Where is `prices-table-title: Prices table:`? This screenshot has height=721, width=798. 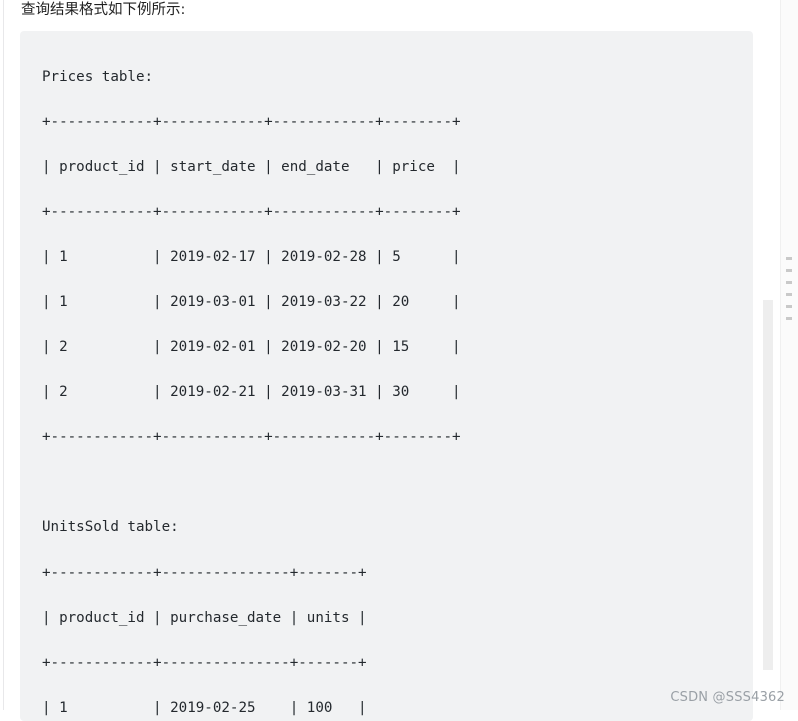
prices-table-title: Prices table: is located at coordinates (98, 76).